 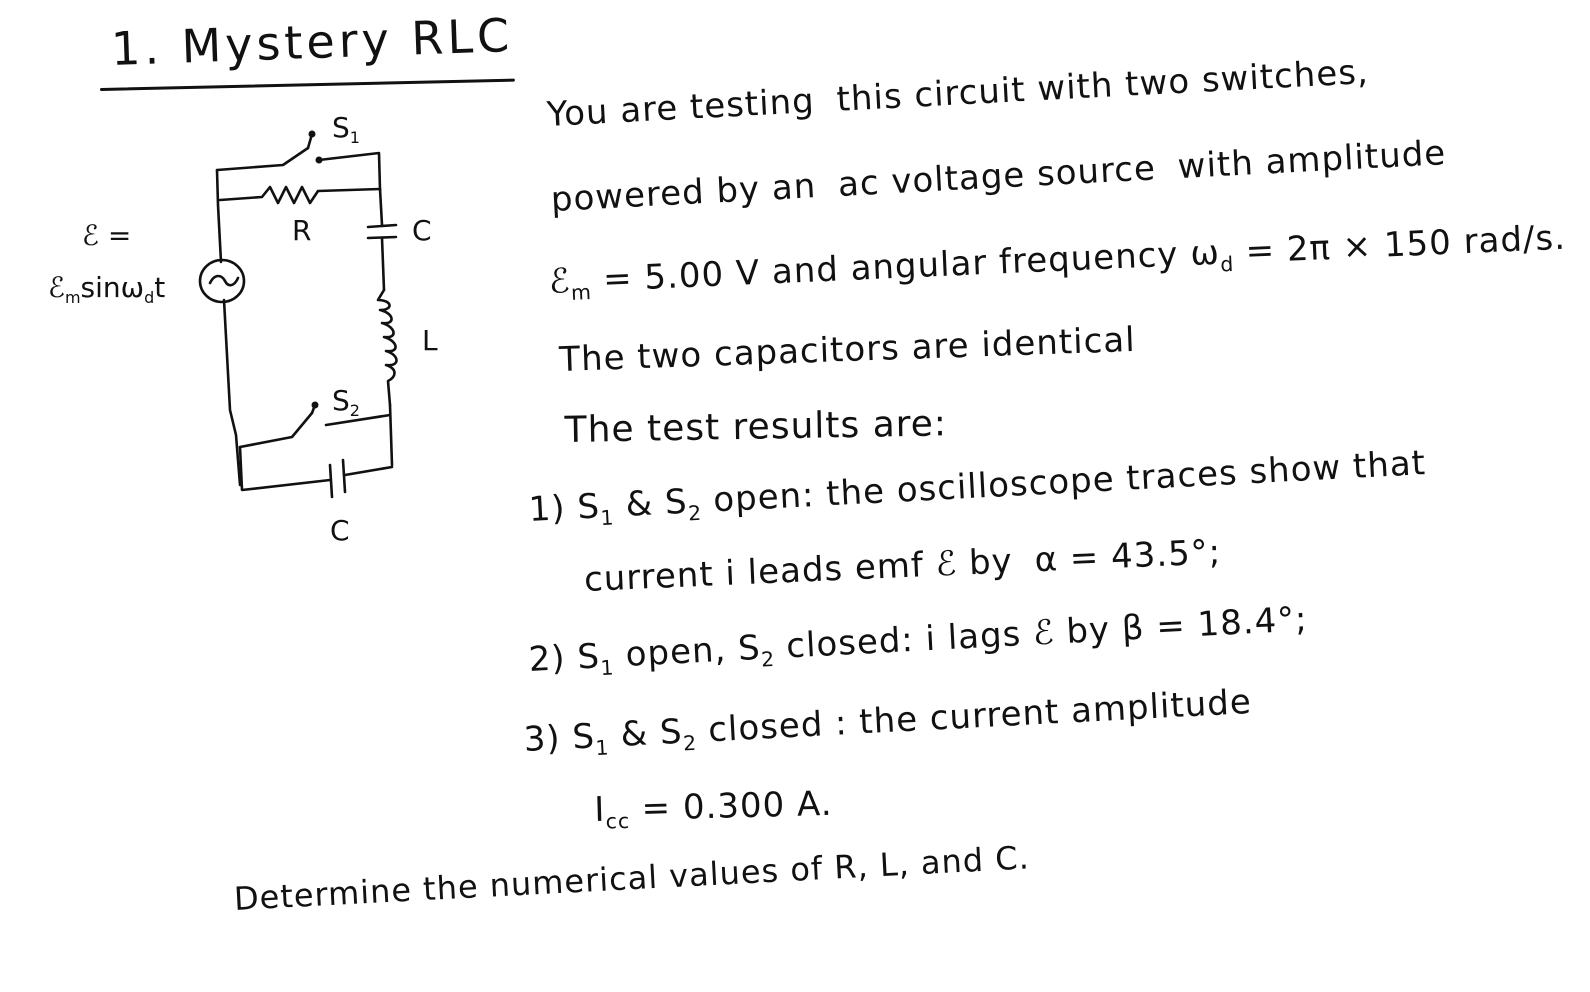 I want to click on text-segment: You are testing, so click(x=680, y=108).